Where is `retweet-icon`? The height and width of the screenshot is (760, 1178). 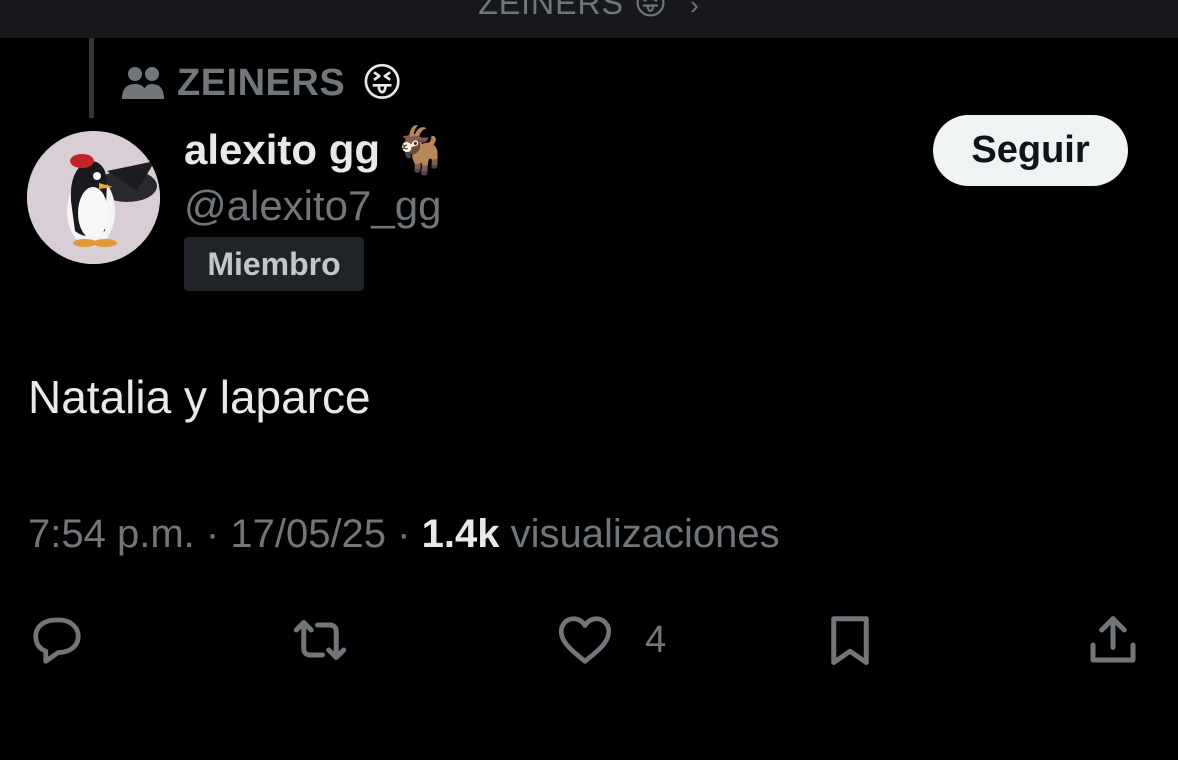
retweet-icon is located at coordinates (320, 640).